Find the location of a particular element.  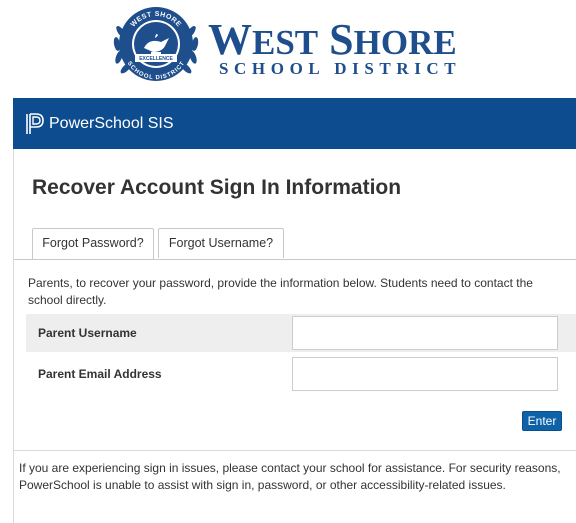

email-label: Parent Email Address is located at coordinates (100, 374).